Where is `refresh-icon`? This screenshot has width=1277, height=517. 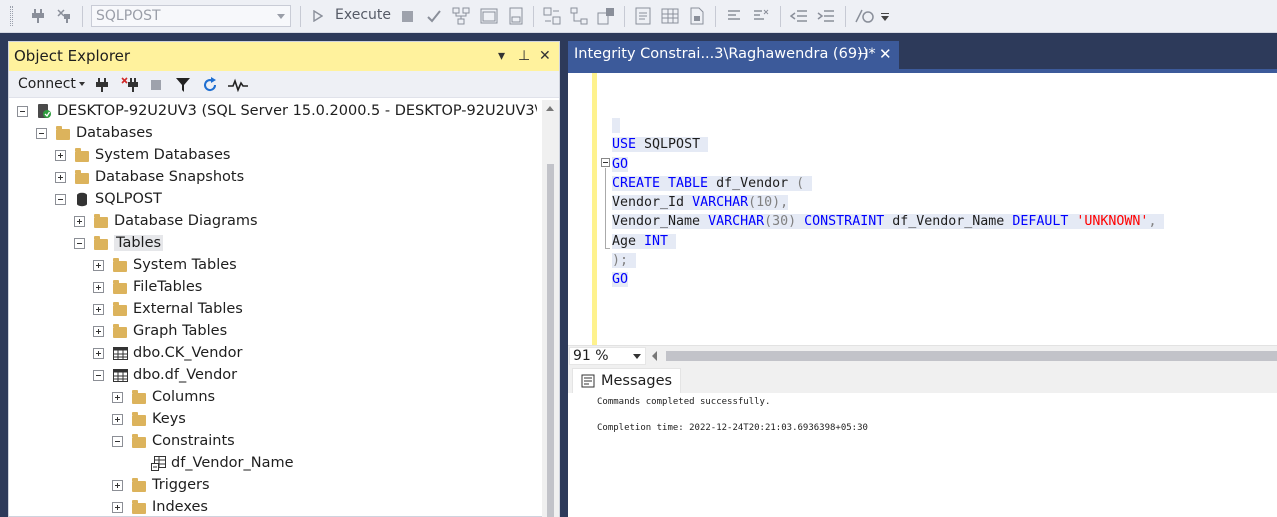
refresh-icon is located at coordinates (210, 85).